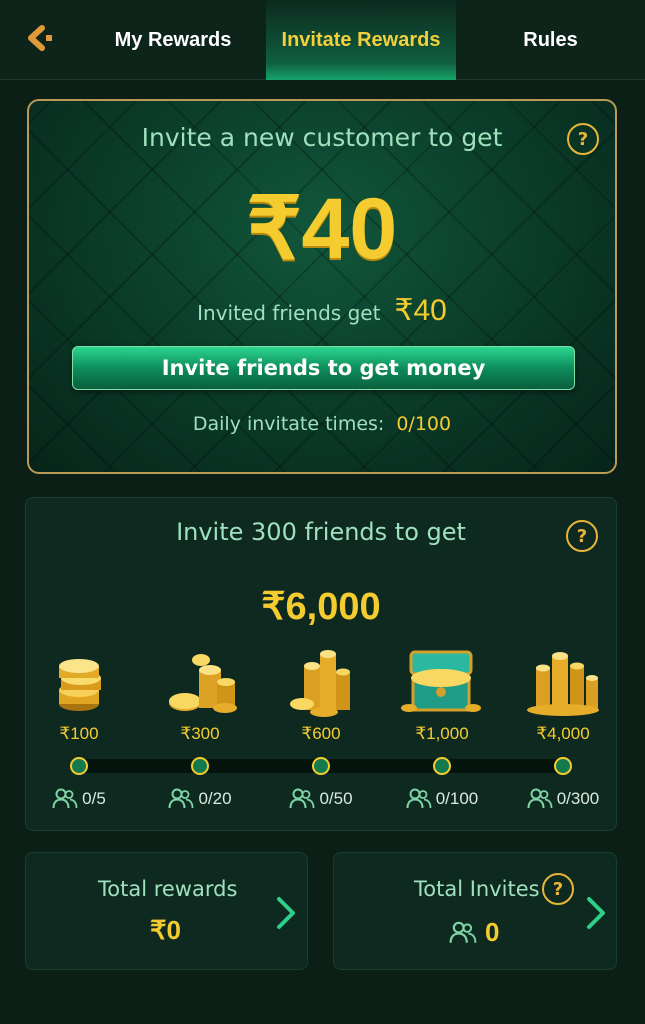 This screenshot has height=1024, width=645. Describe the element at coordinates (321, 733) in the screenshot. I see `milestone-reward: ₹600` at that location.